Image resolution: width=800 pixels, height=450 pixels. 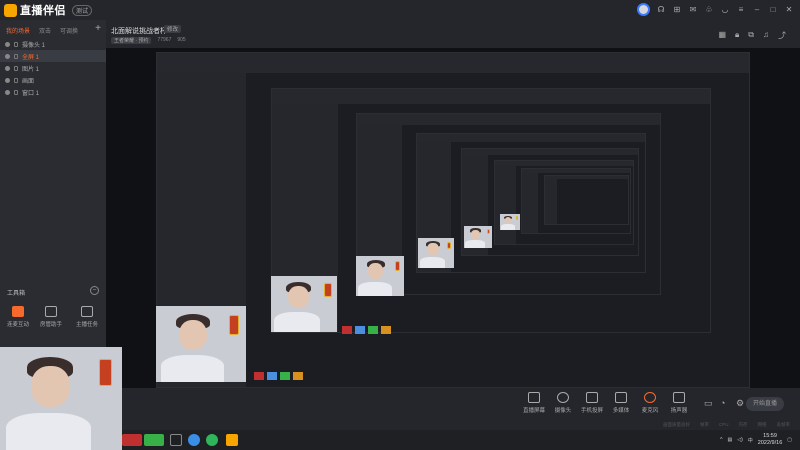 What do you see at coordinates (232, 440) in the screenshot?
I see `app-taskbar-icon` at bounding box center [232, 440].